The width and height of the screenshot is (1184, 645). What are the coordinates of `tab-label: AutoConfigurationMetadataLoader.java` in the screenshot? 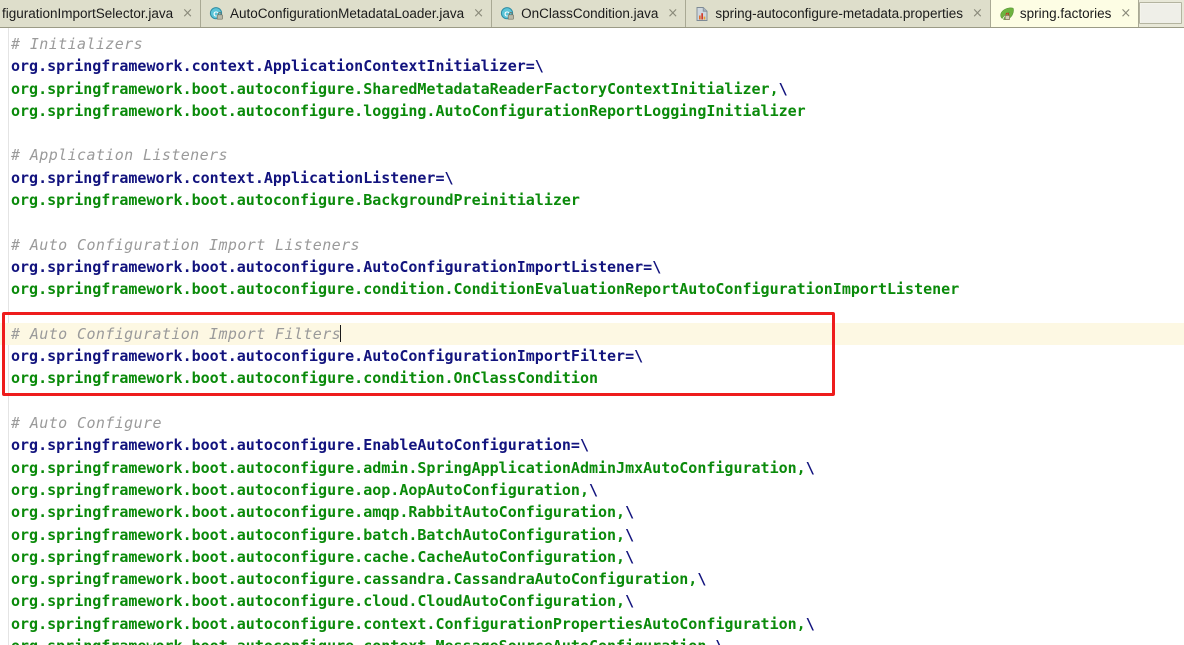 It's located at (347, 13).